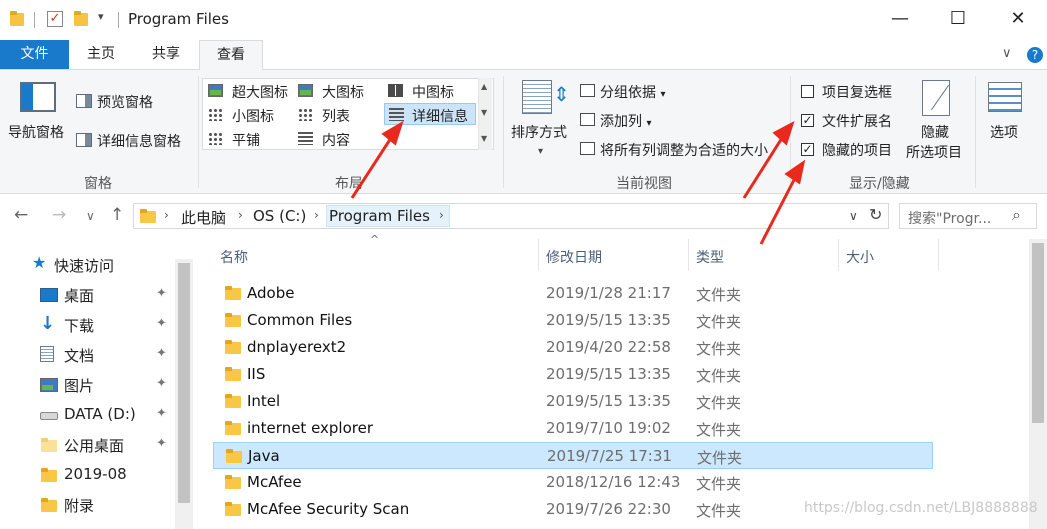  Describe the element at coordinates (1035, 55) in the screenshot. I see `help-icon: ?` at that location.